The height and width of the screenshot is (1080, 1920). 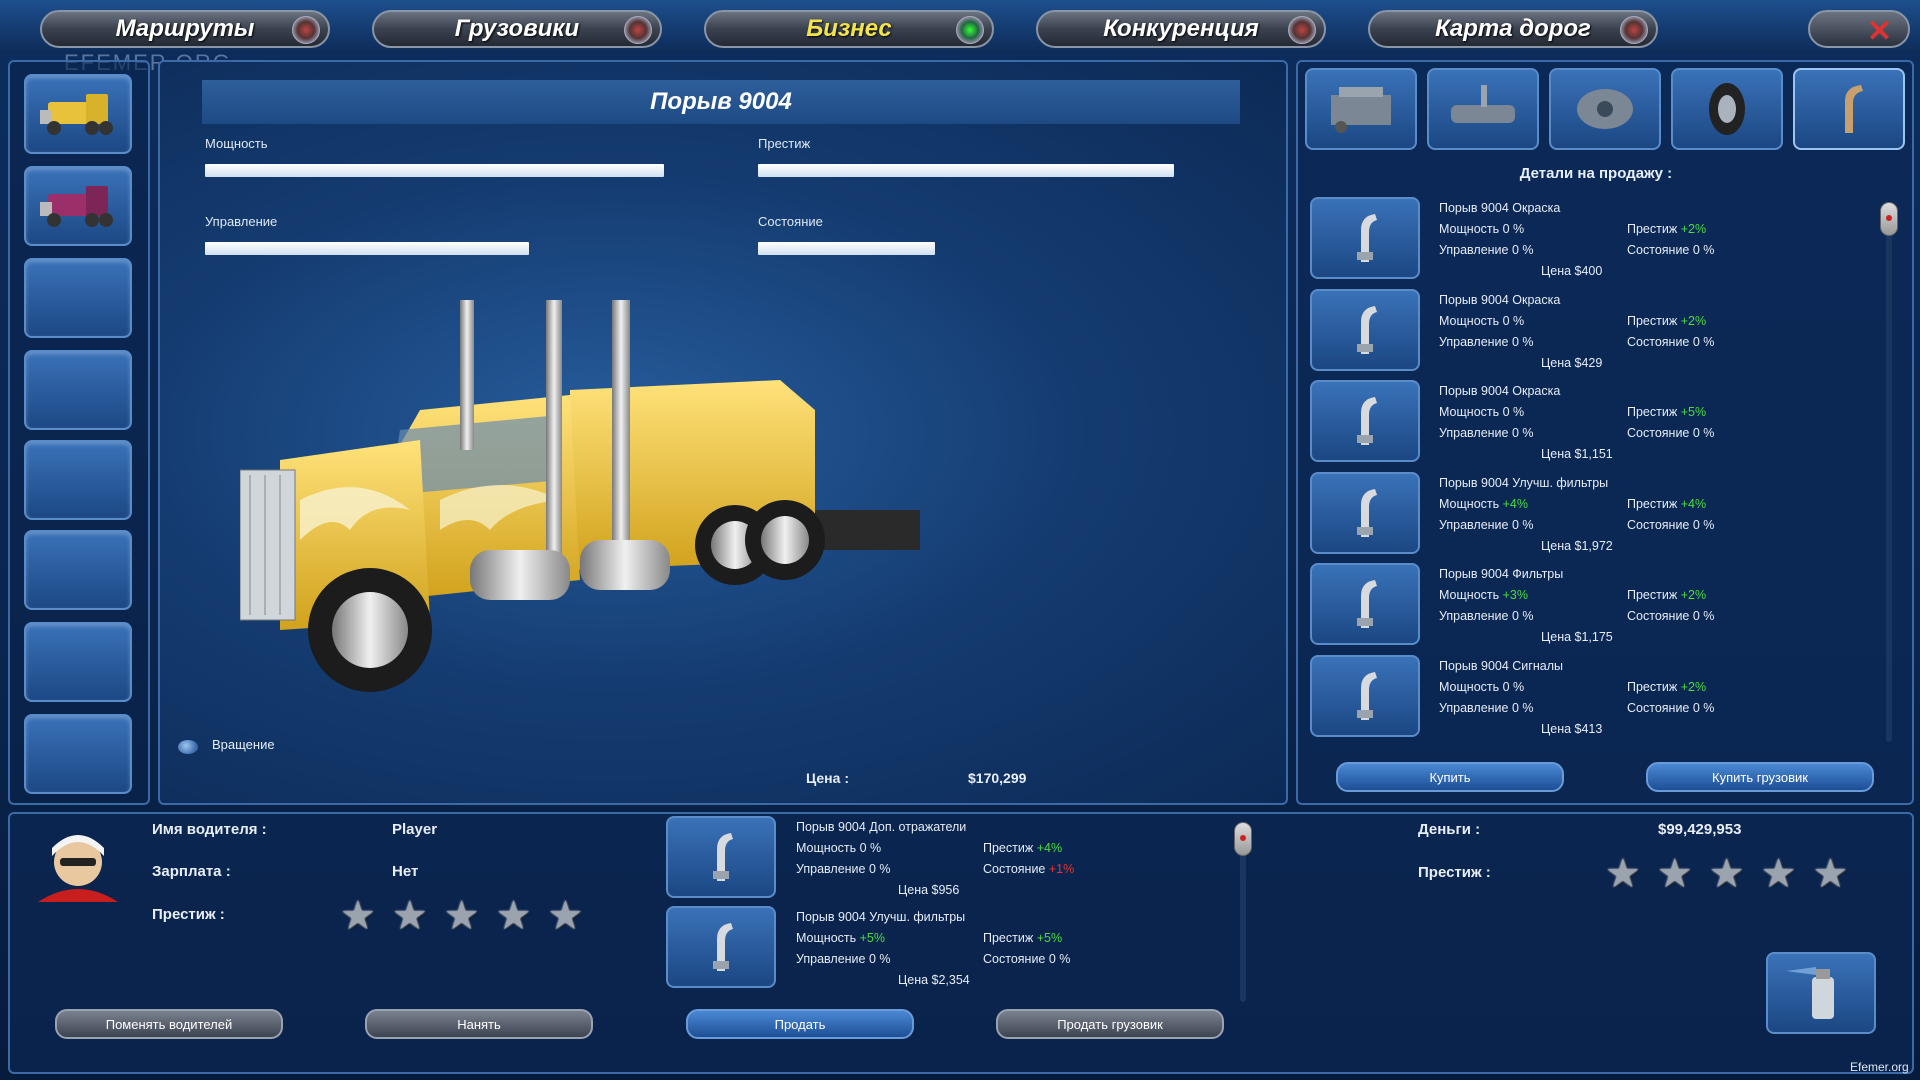 I want to click on buy-button: Купить, so click(x=1450, y=777).